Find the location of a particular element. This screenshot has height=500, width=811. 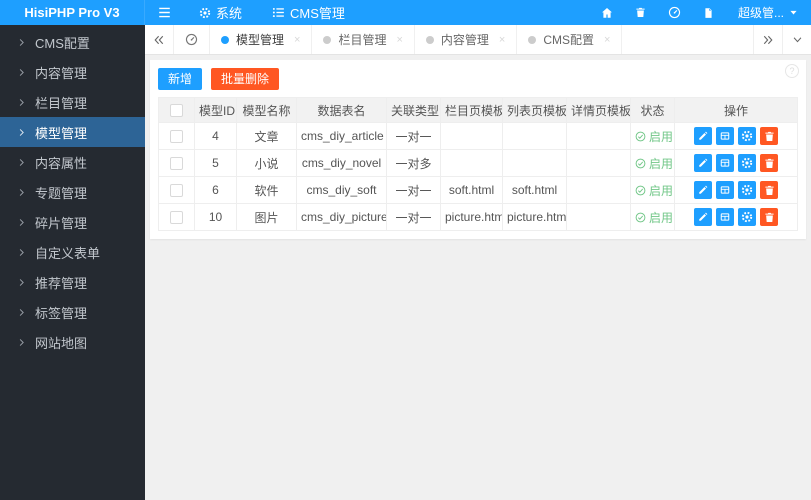

top-nav: 系统 CMS管理 is located at coordinates (252, 12).